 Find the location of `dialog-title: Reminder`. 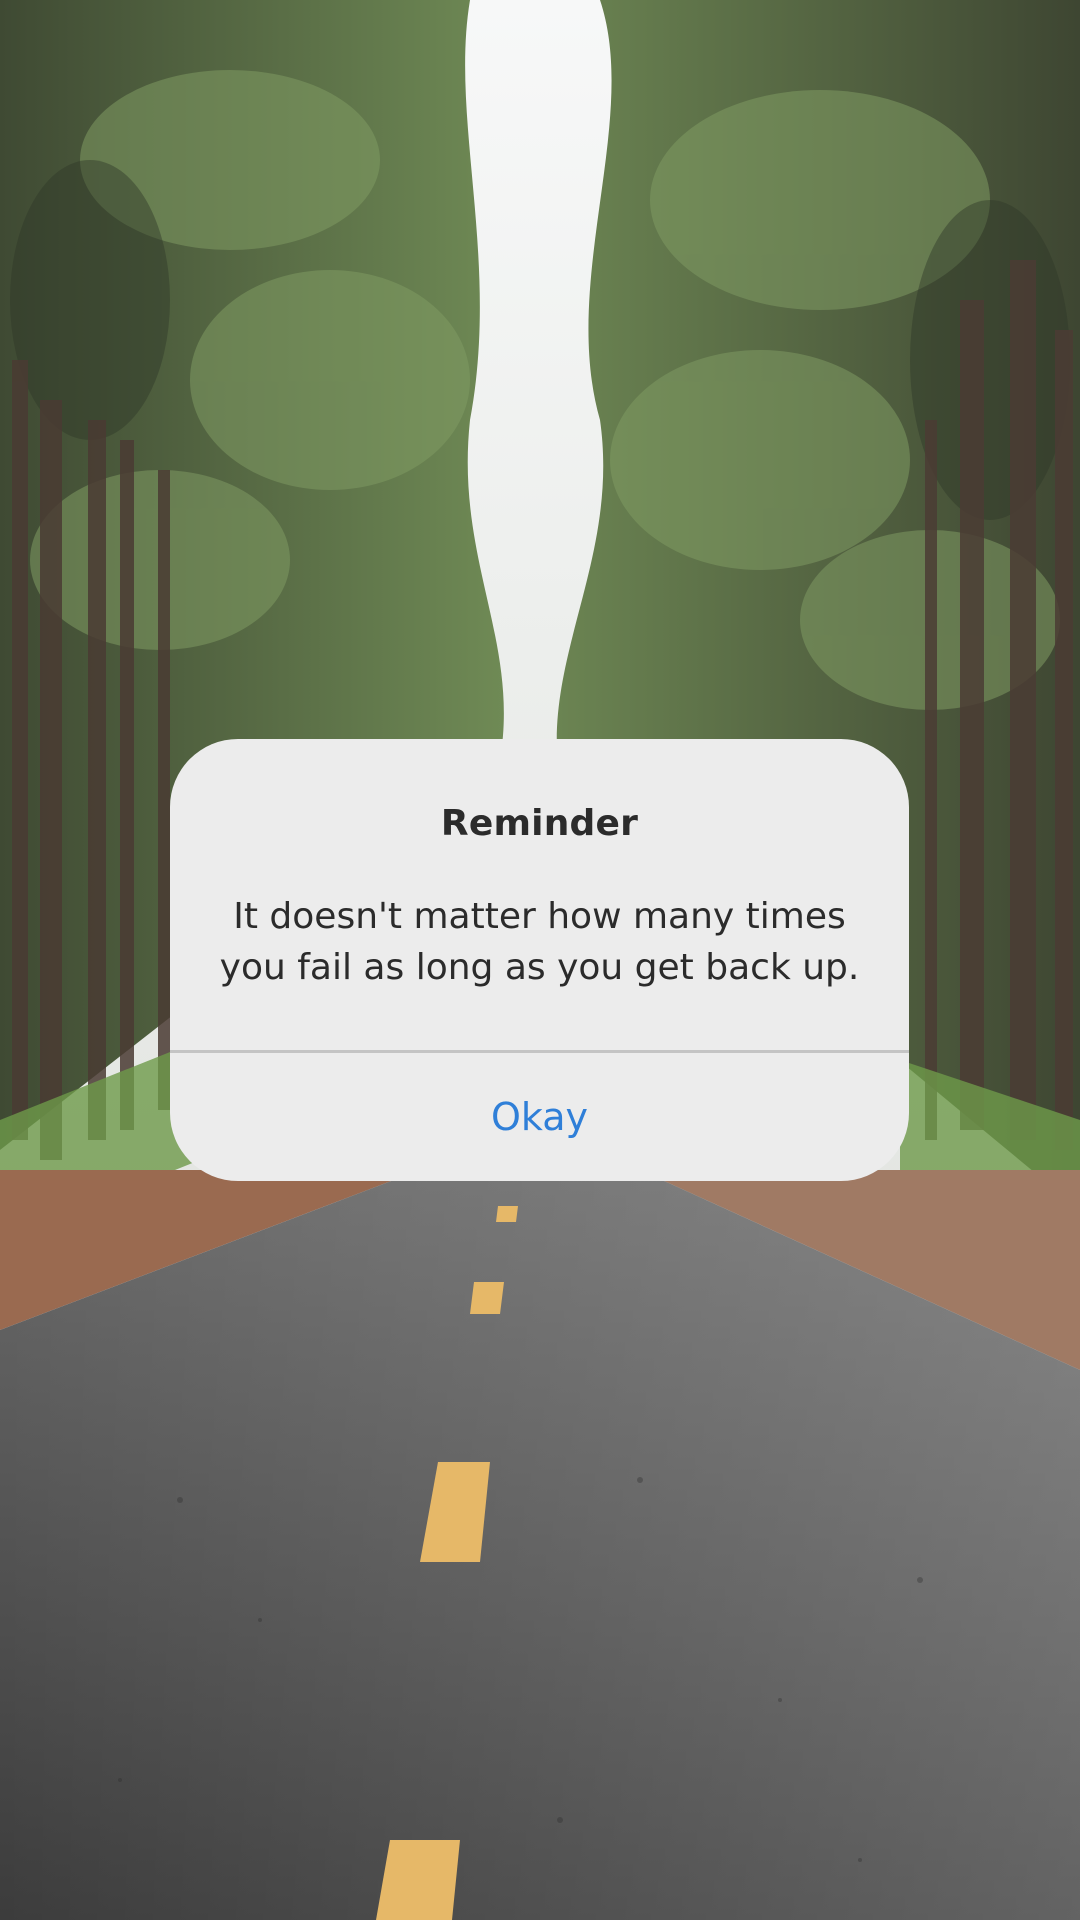

dialog-title: Reminder is located at coordinates (539, 823).